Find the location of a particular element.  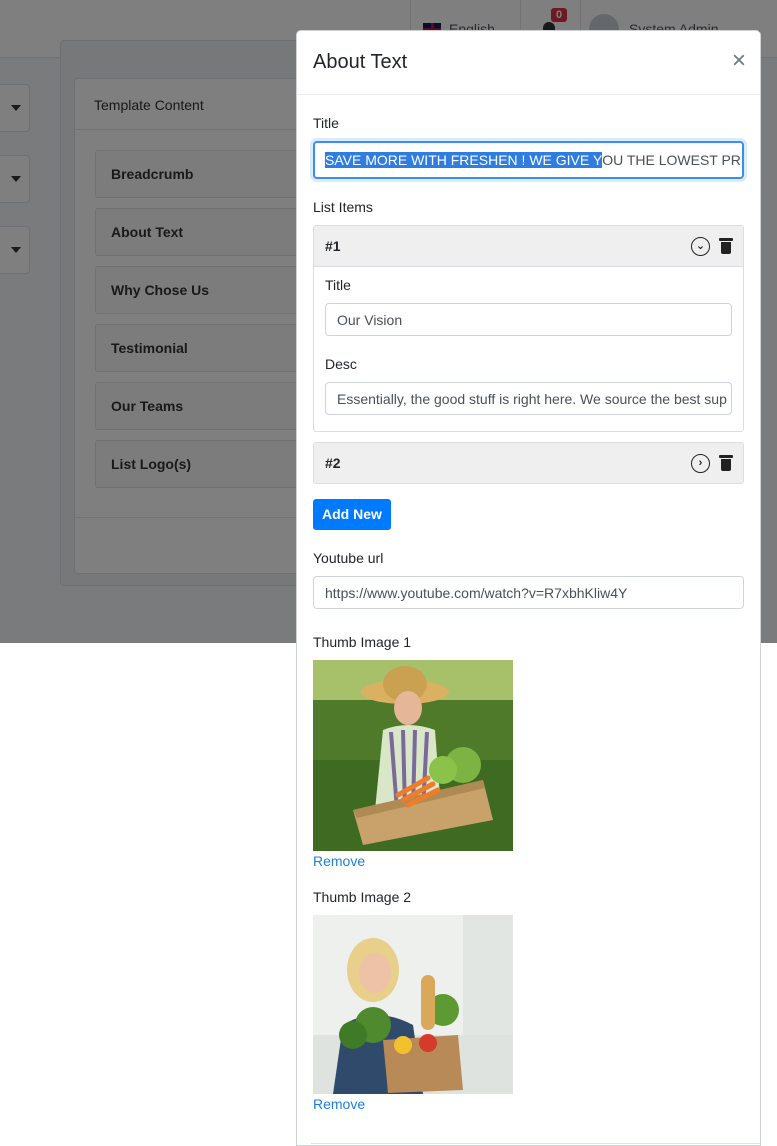

expand-chevron-icon: › is located at coordinates (700, 463).